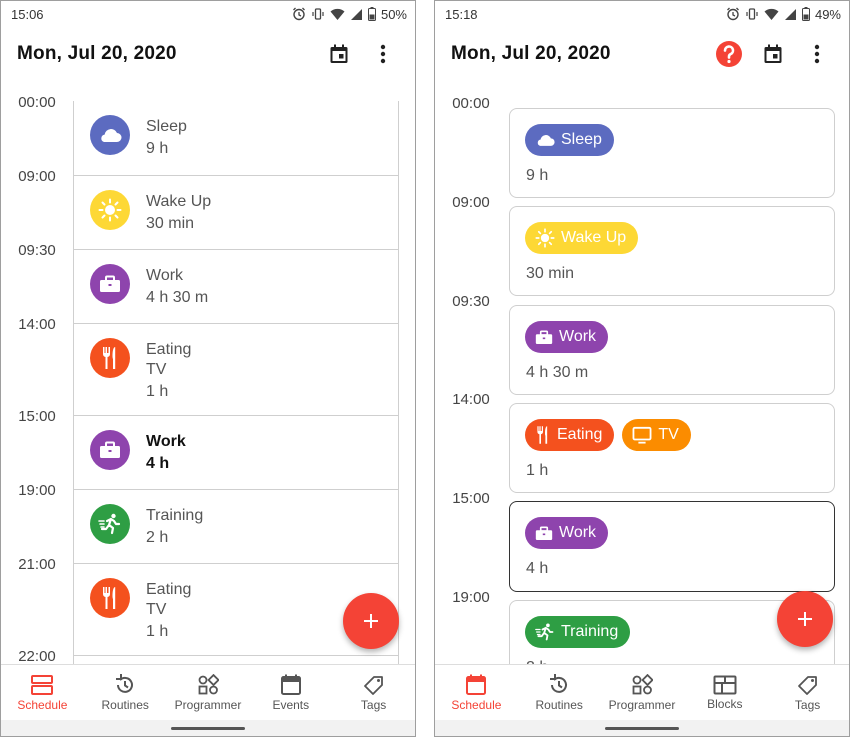  I want to click on time-label: 00:00, so click(37, 102).